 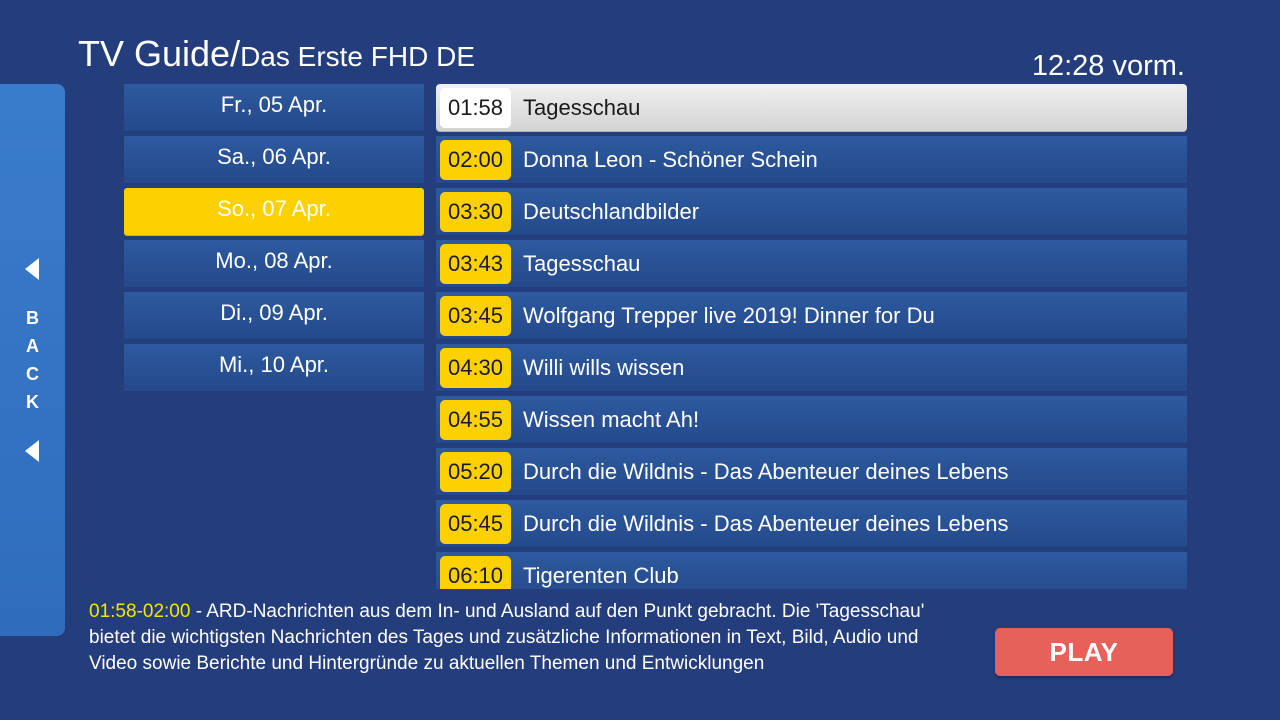 I want to click on program-item-selected: 01:58 Tagesschau, so click(x=811, y=108).